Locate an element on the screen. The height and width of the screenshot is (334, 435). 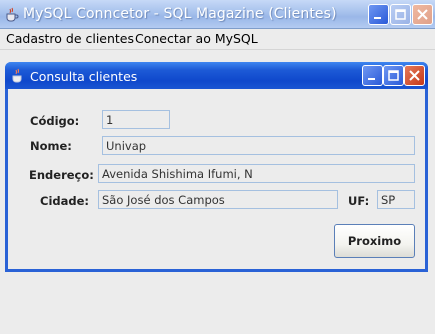
internal-frame-titlebar: Consulta clientes is located at coordinates (216, 75).